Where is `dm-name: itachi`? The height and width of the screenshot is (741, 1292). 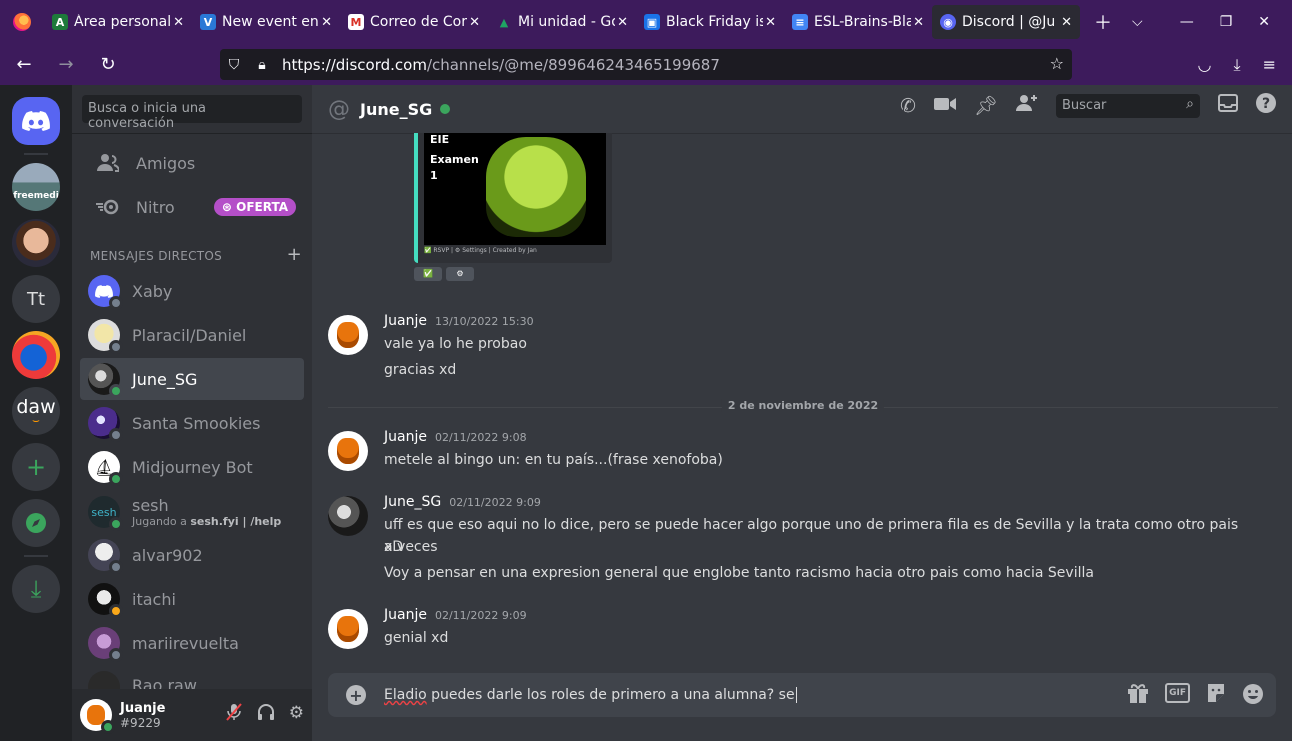
dm-name: itachi is located at coordinates (154, 599).